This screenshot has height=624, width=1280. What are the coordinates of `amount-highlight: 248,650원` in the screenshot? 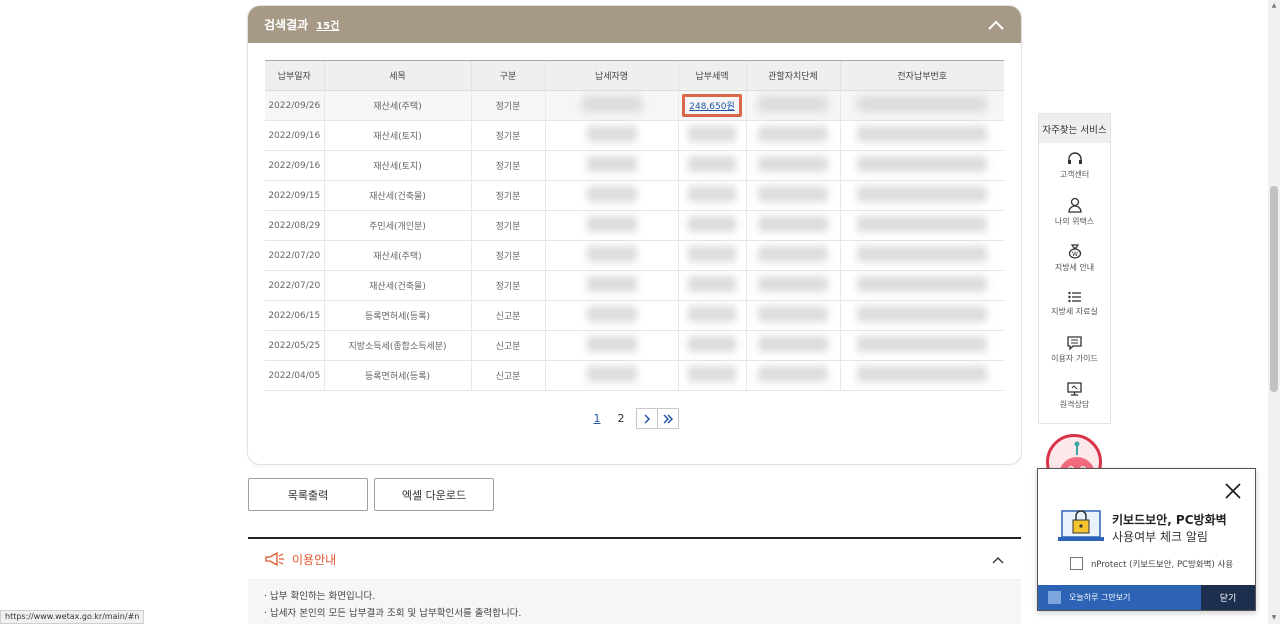 It's located at (712, 105).